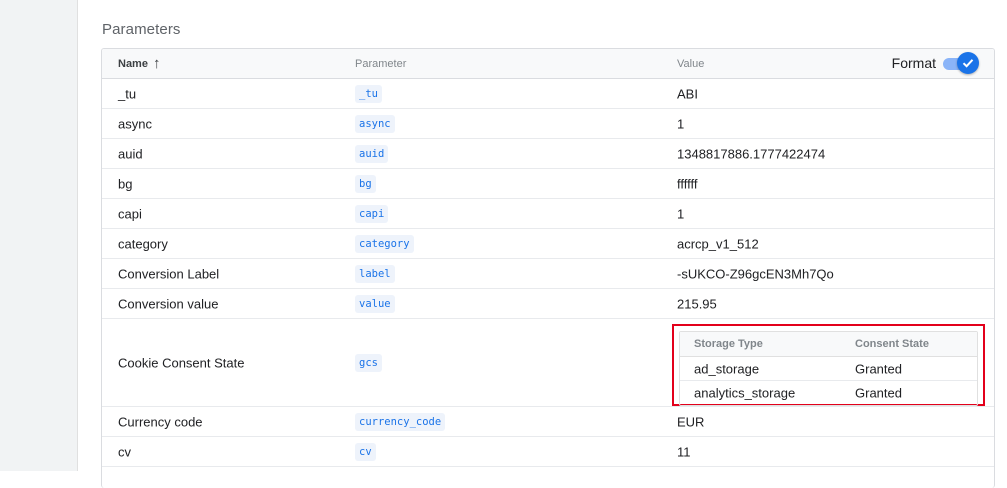  What do you see at coordinates (365, 451) in the screenshot?
I see `row-param-chip: cv` at bounding box center [365, 451].